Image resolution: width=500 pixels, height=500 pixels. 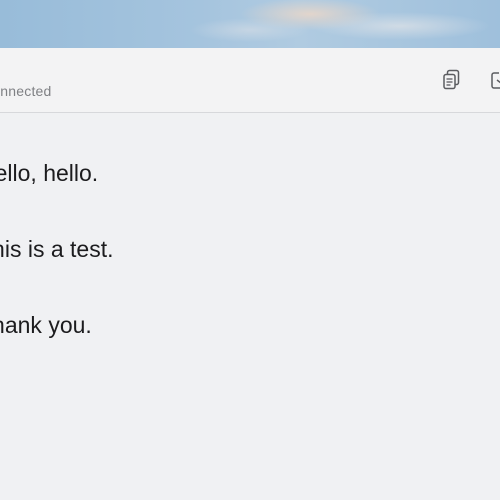 I want to click on transcript-line: Hello, hello., so click(x=49, y=173).